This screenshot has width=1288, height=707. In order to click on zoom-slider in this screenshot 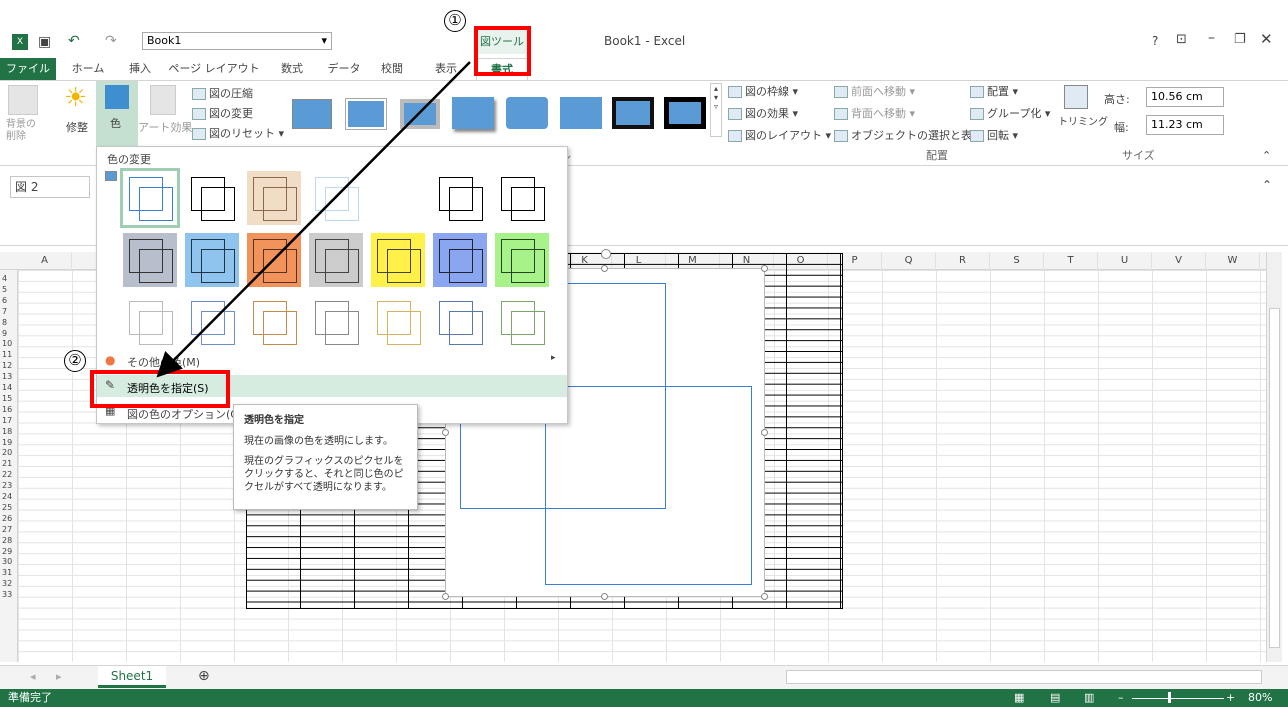, I will do `click(1178, 698)`.